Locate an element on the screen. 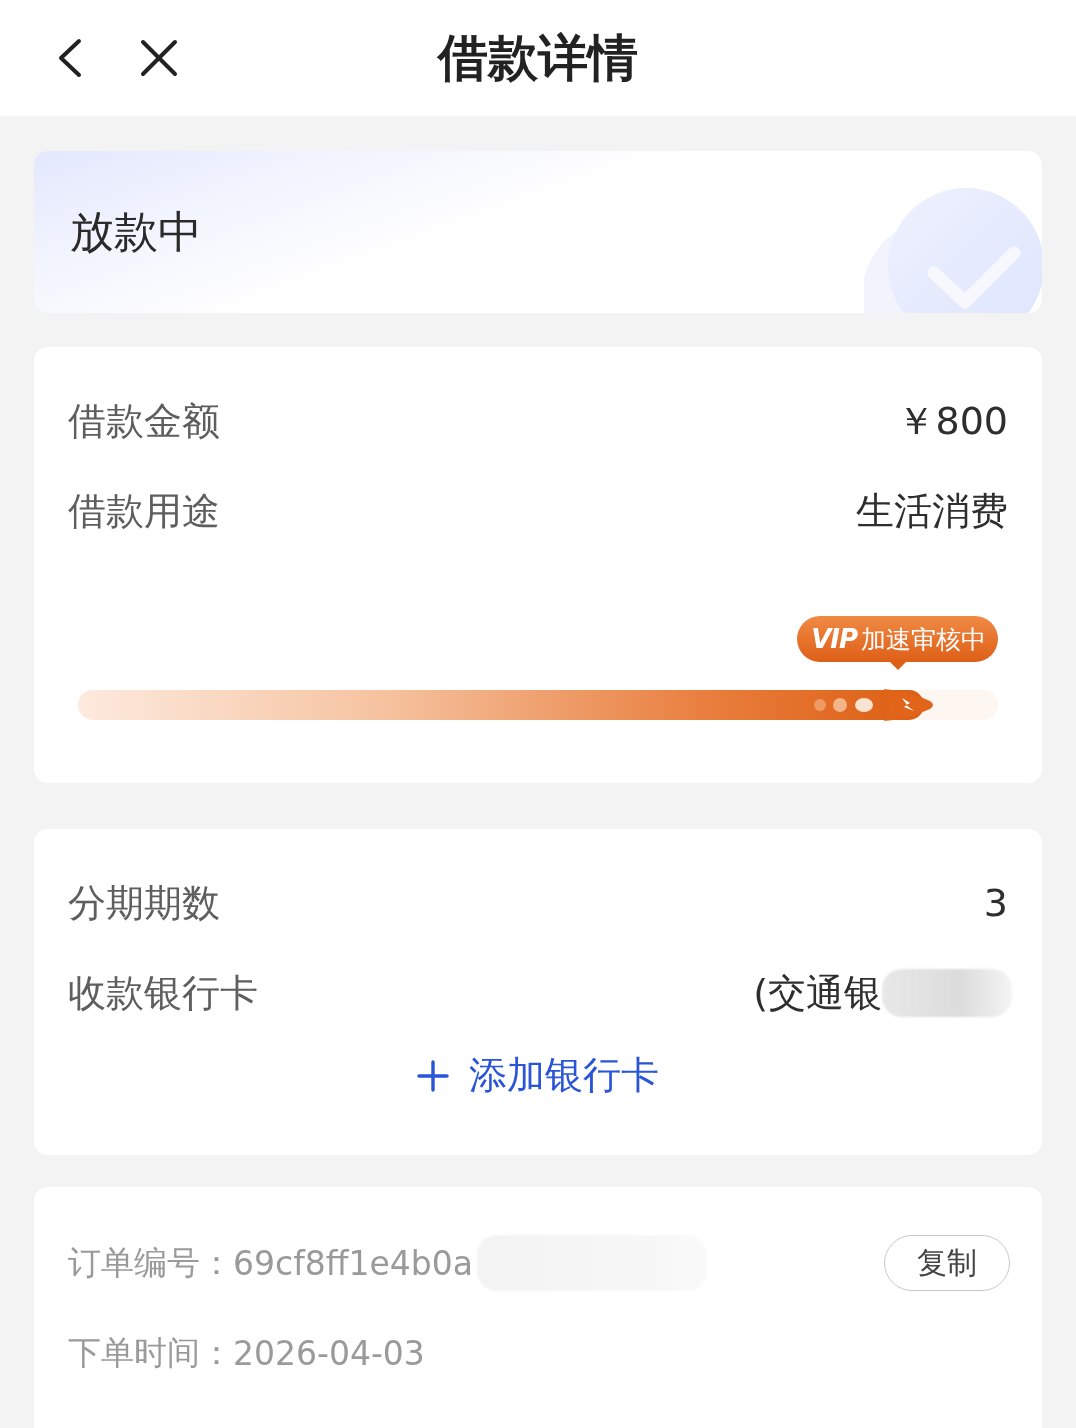 Image resolution: width=1076 pixels, height=1428 pixels. field-value: 3 is located at coordinates (995, 903).